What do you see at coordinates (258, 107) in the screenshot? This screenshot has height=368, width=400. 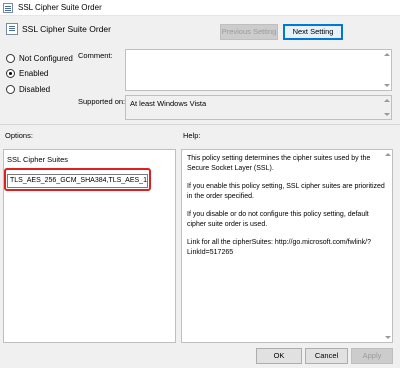 I see `supported-on-value: At least Windows Vista` at bounding box center [258, 107].